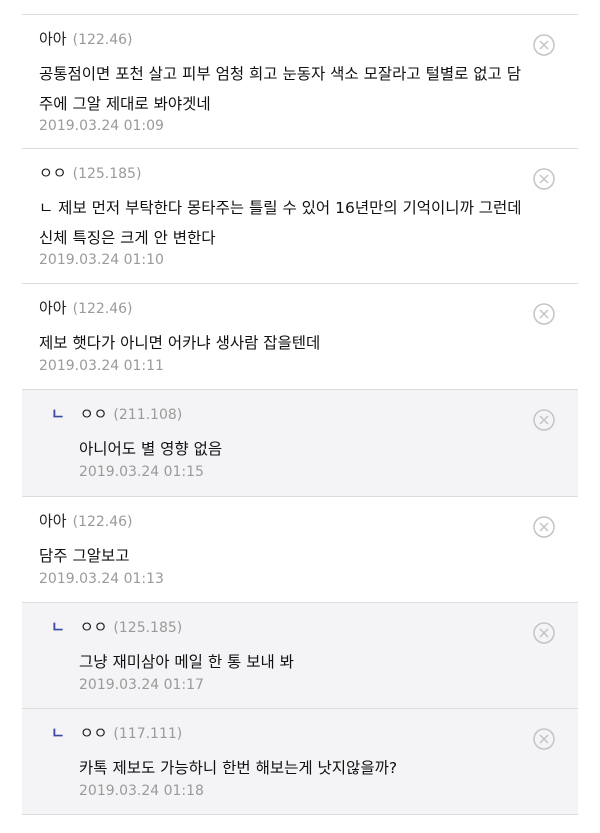  I want to click on comment-text: 아니어도 별 영향 없음, so click(151, 449).